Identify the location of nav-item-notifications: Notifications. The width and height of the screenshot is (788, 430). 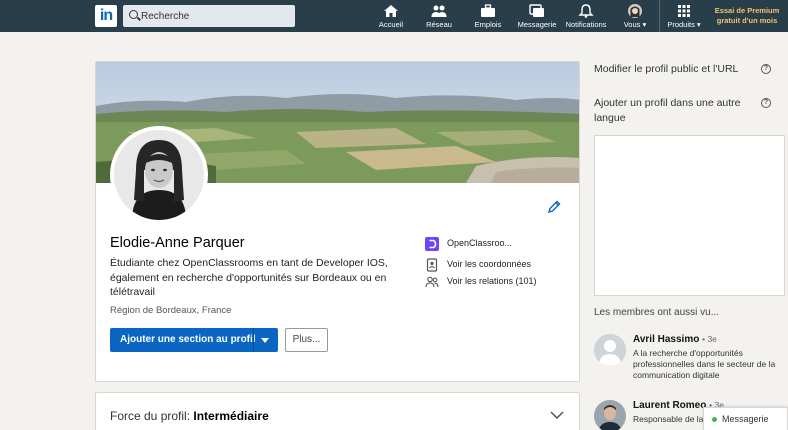
(586, 17).